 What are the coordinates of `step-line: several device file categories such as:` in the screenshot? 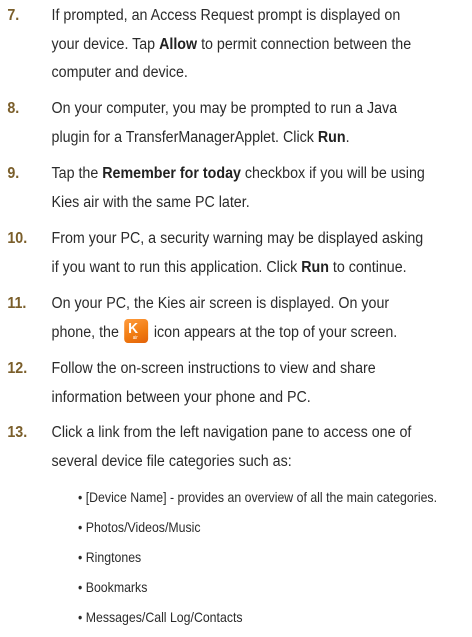 It's located at (171, 461).